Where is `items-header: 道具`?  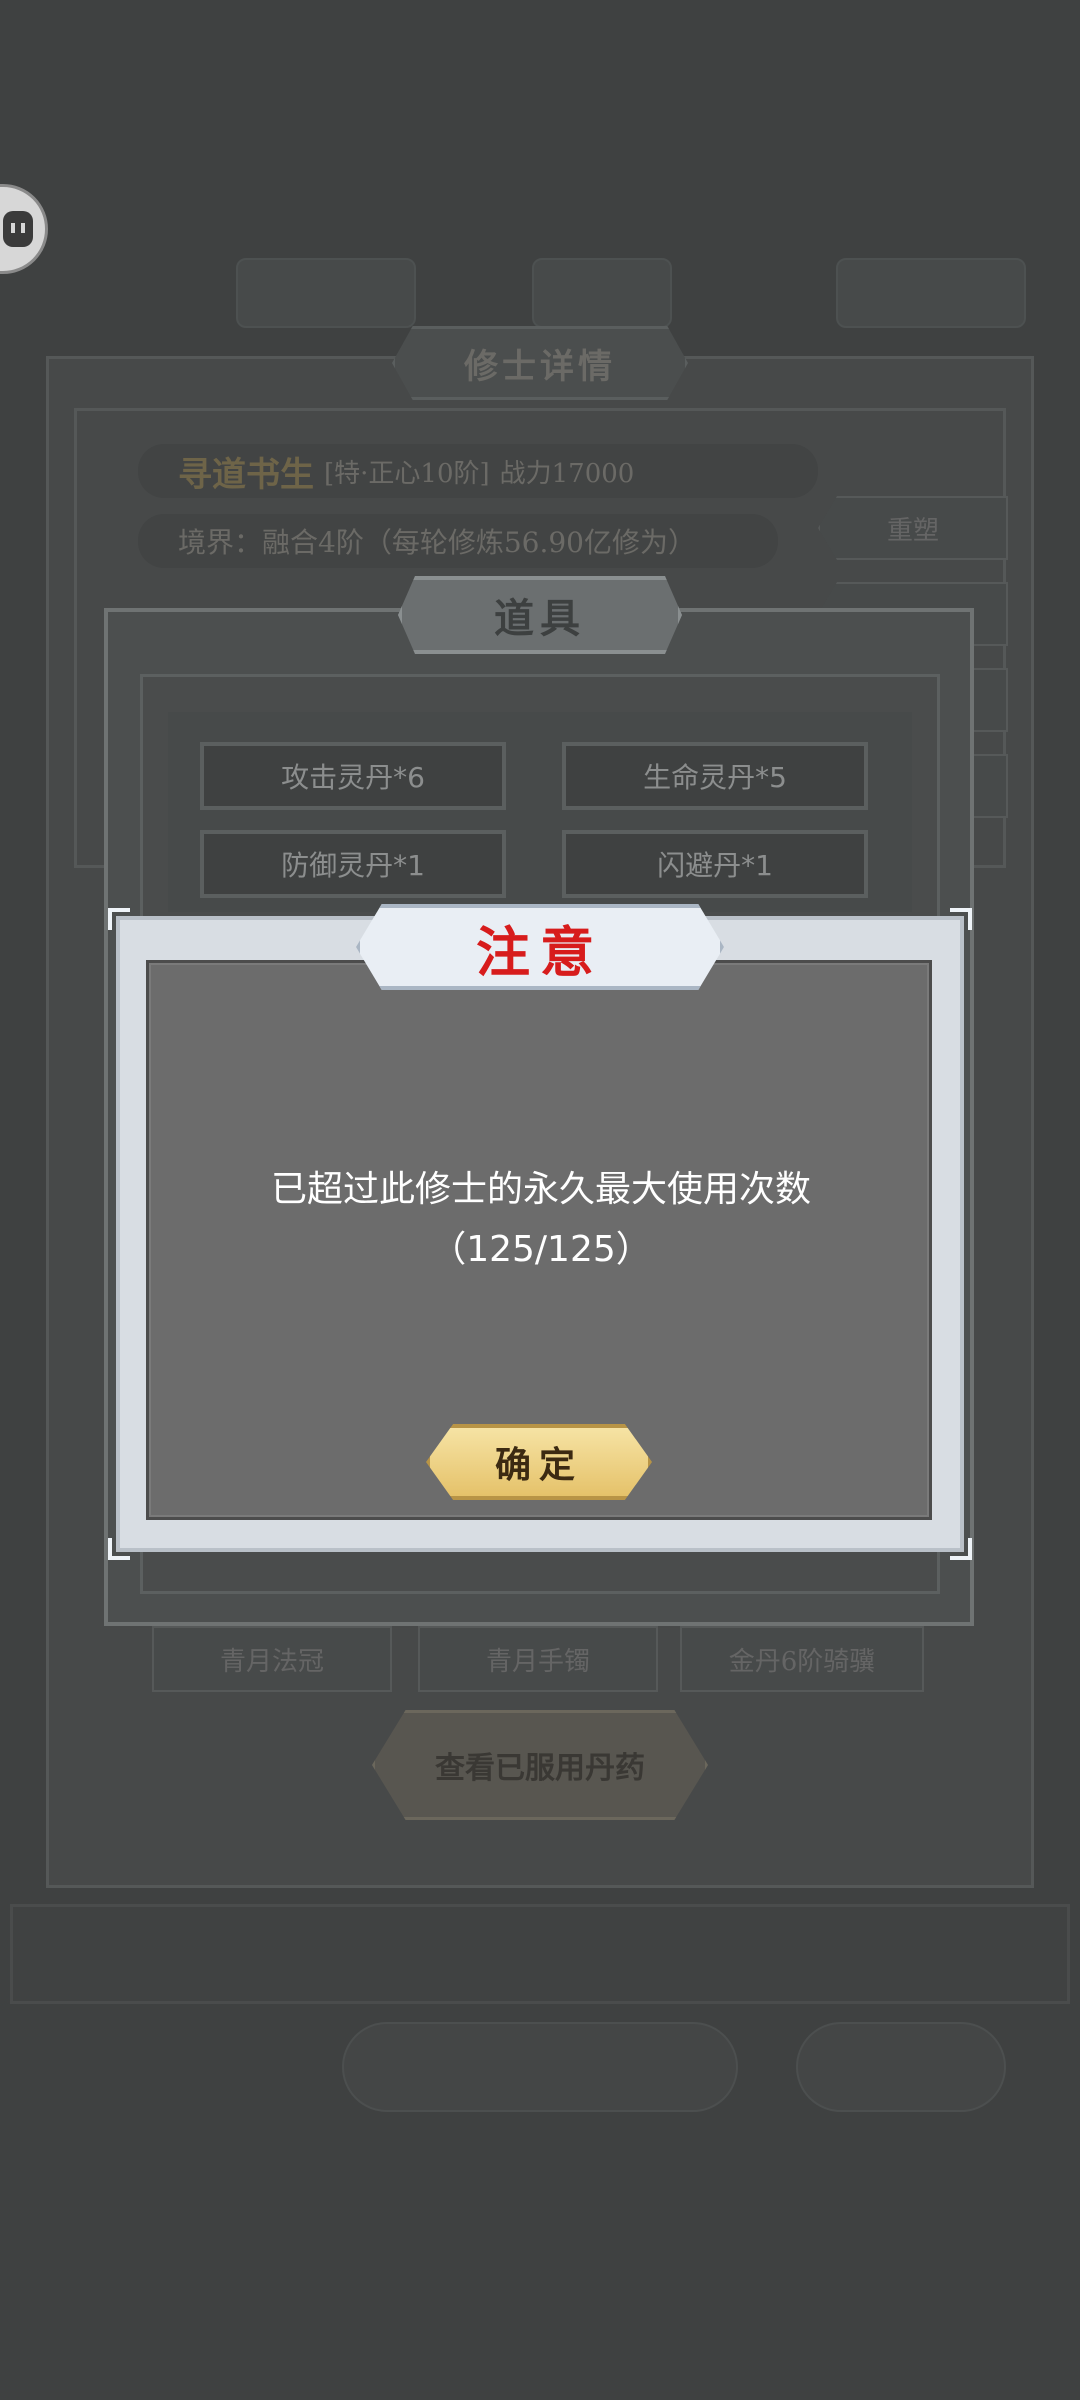 items-header: 道具 is located at coordinates (540, 615).